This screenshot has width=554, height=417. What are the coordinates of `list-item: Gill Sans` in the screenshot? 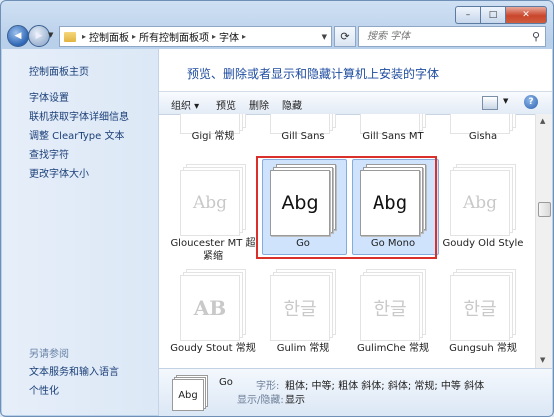 It's located at (303, 136).